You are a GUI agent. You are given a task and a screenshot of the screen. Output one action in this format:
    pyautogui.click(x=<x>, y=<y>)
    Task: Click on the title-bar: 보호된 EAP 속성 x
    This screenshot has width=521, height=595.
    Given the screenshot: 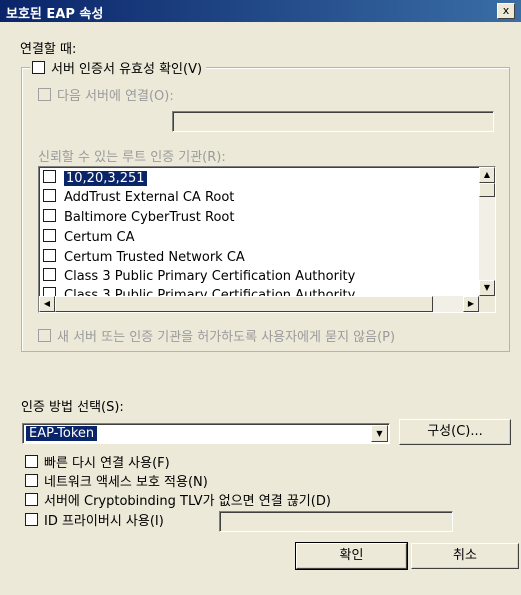 What is the action you would take?
    pyautogui.click(x=260, y=11)
    